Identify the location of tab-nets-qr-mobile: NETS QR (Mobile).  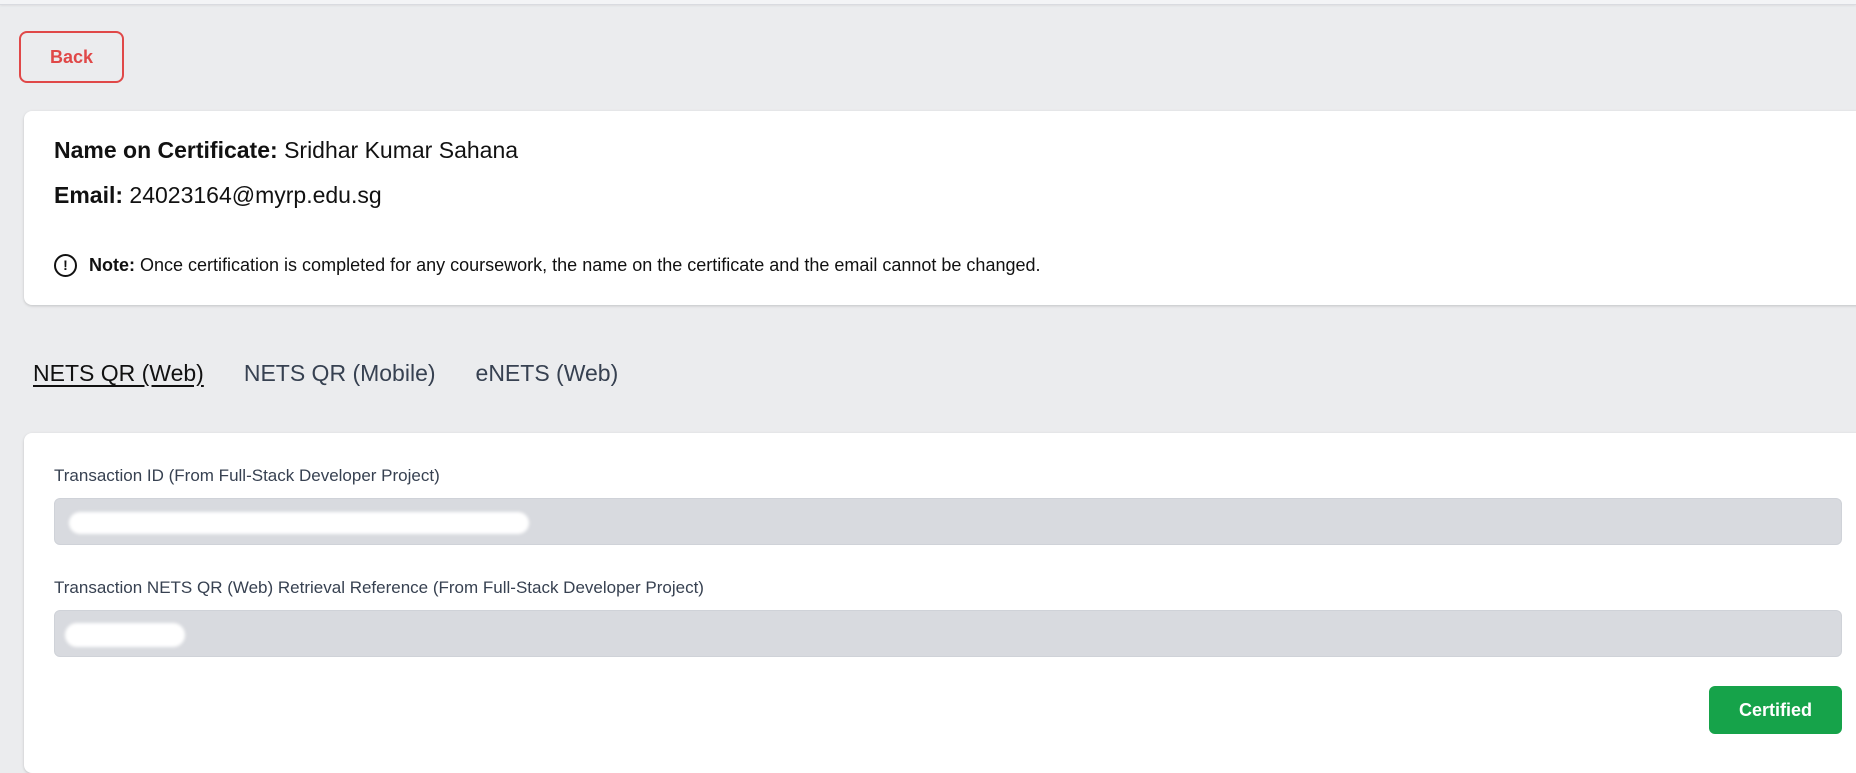
(340, 375).